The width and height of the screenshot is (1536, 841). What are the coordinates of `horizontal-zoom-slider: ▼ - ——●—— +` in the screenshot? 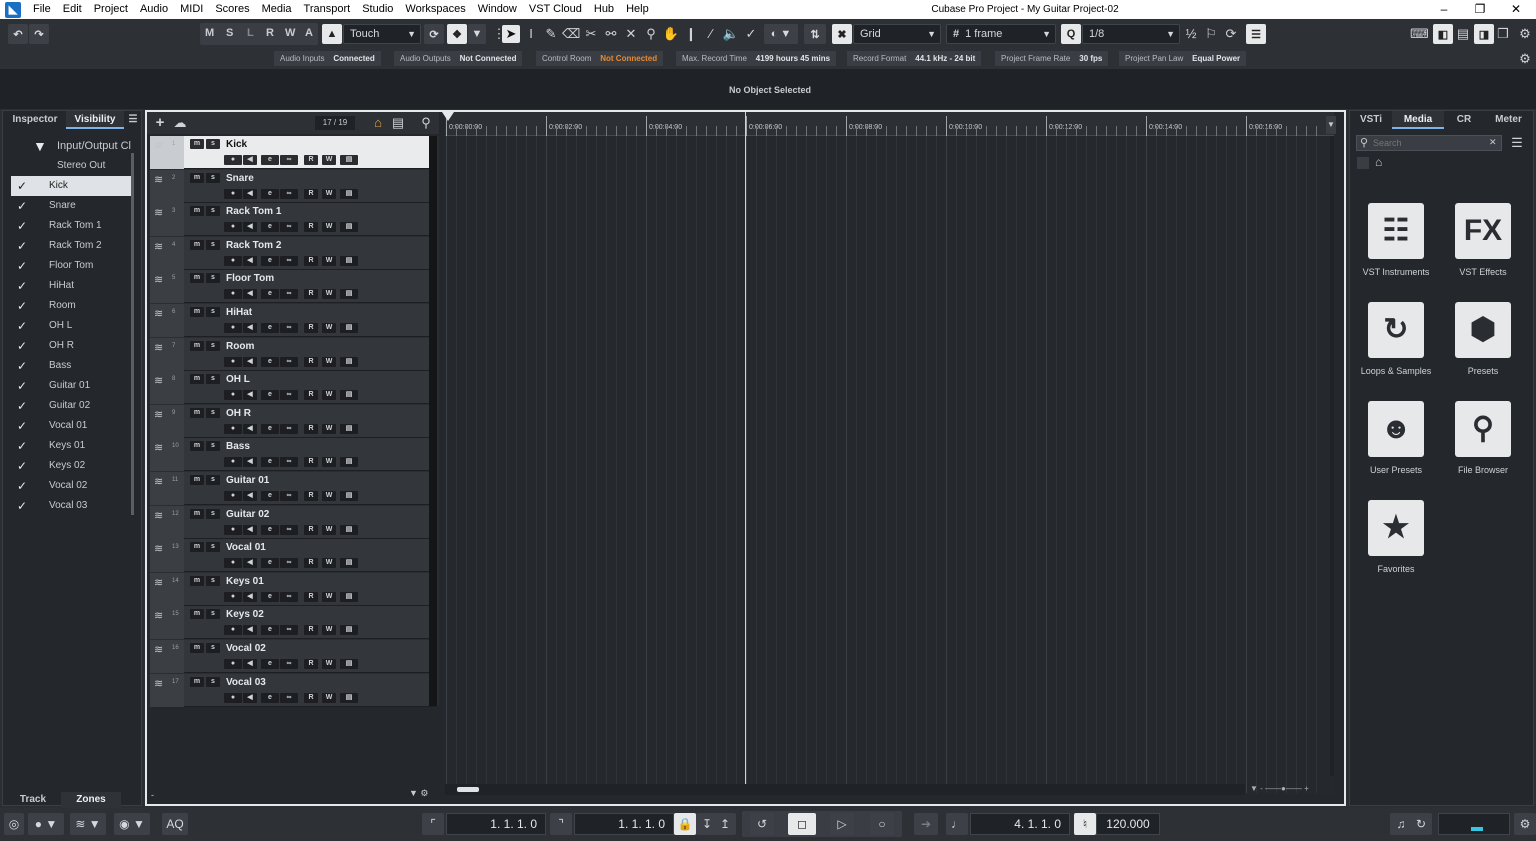 It's located at (1279, 788).